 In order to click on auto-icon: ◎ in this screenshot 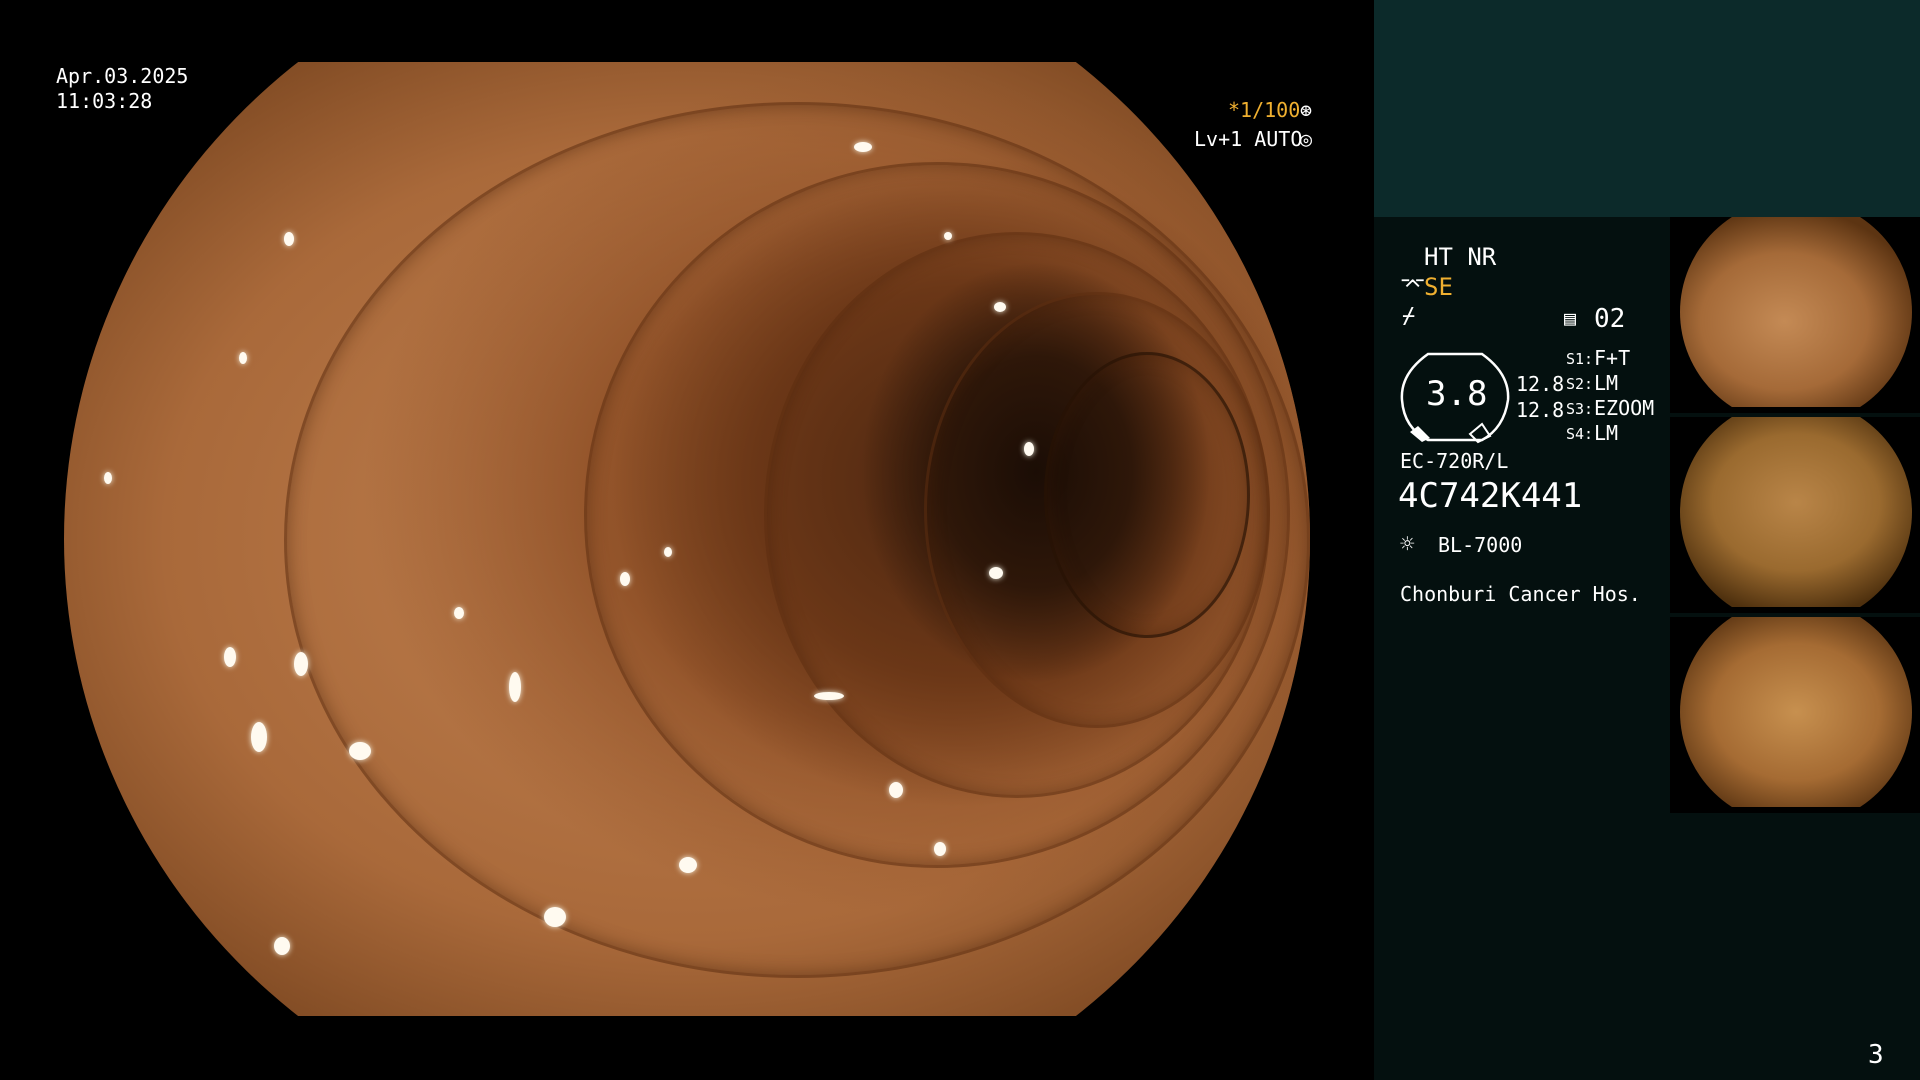, I will do `click(1306, 139)`.